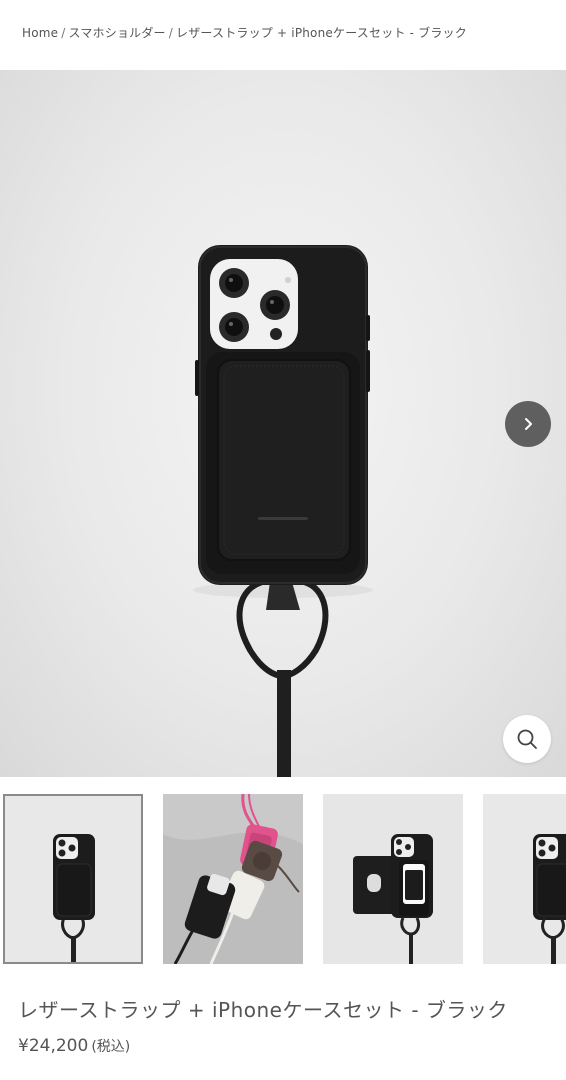 The width and height of the screenshot is (566, 1080). I want to click on product-title: レザーストラップ + iPhoneケースセット - ブラック, so click(263, 1010).